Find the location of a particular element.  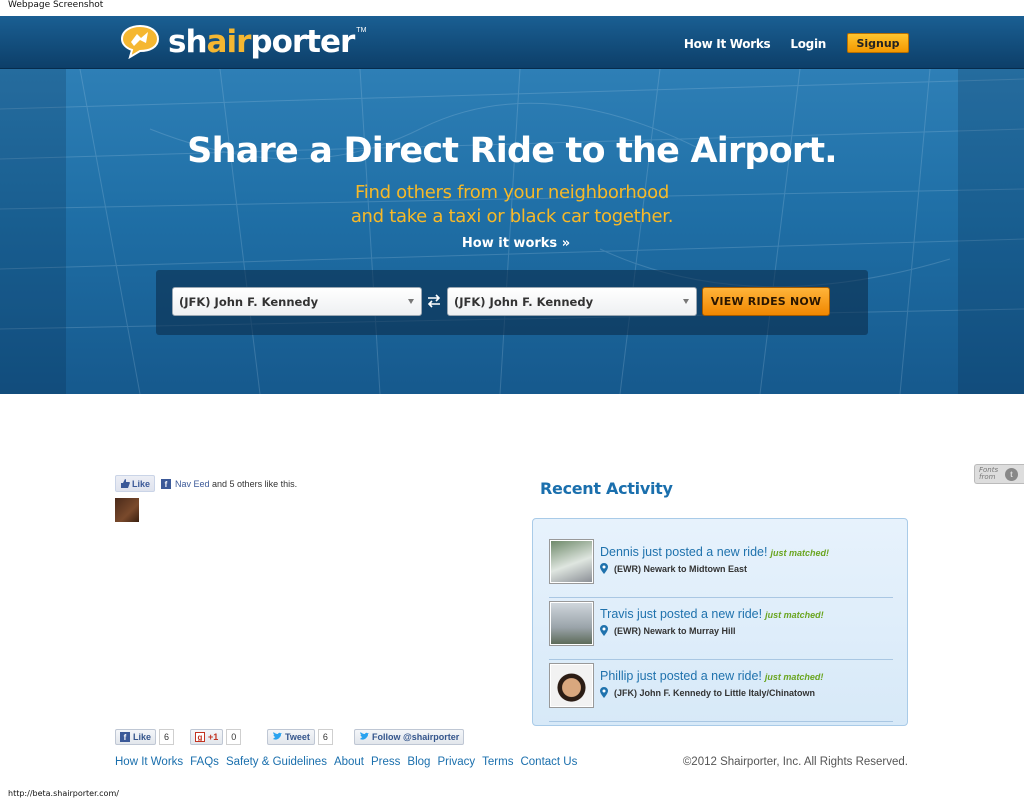

twitter-tweet: Tweet 6 is located at coordinates (300, 737).